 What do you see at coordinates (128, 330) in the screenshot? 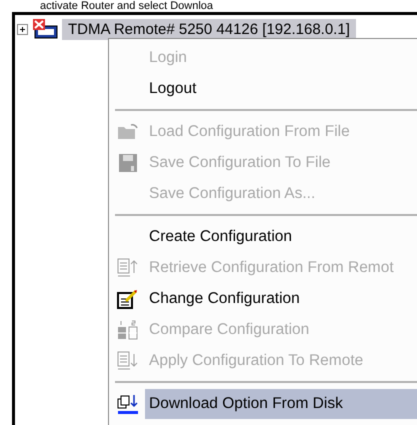
I see `compare-icon` at bounding box center [128, 330].